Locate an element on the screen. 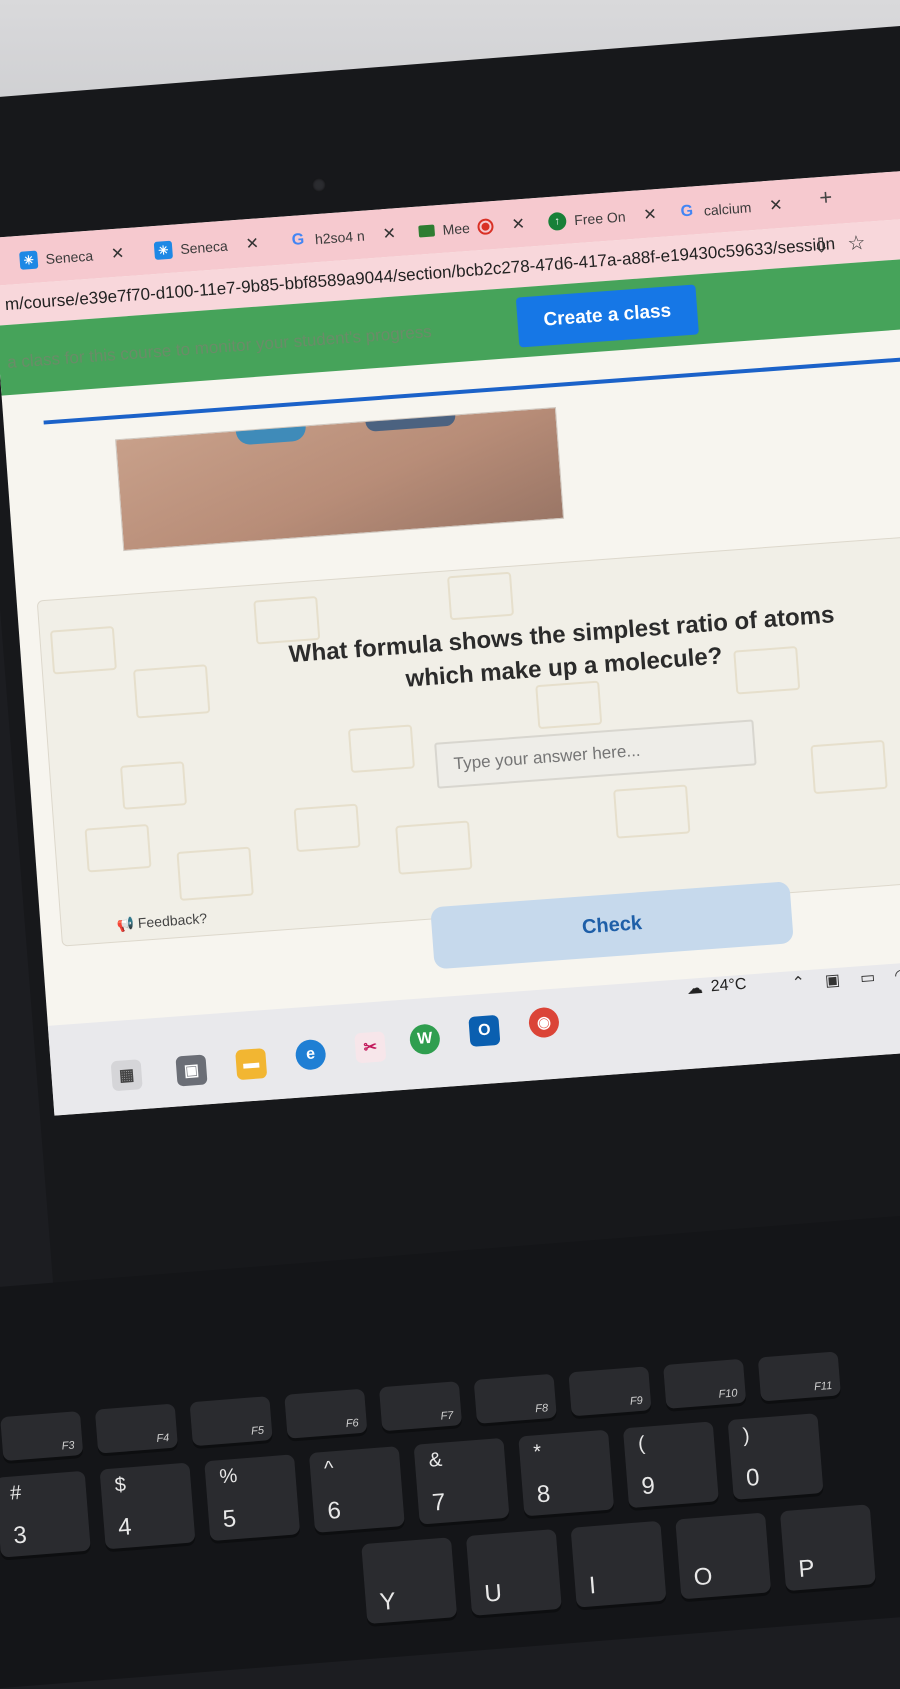  tab-meet: Mee ✕ is located at coordinates (472, 227).